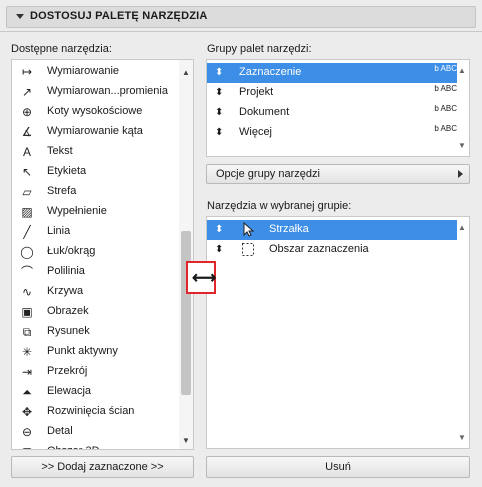  What do you see at coordinates (62, 191) in the screenshot?
I see `list-item-label: Strefa` at bounding box center [62, 191].